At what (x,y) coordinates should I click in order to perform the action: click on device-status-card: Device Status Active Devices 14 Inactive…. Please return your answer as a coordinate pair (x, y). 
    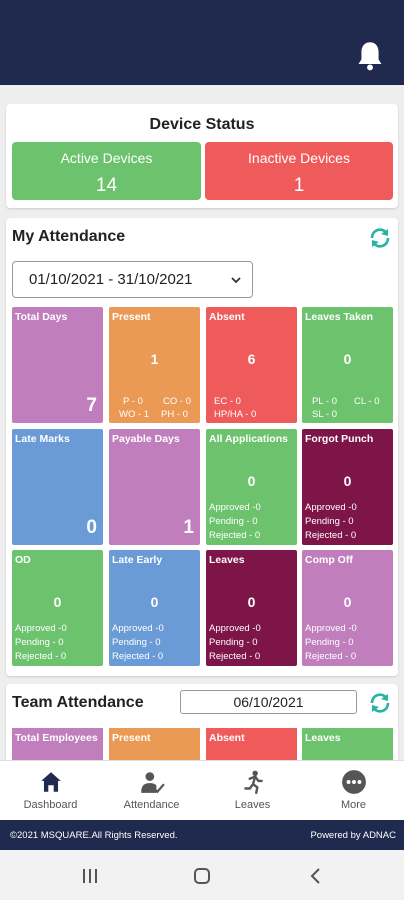
    Looking at the image, I should click on (202, 156).